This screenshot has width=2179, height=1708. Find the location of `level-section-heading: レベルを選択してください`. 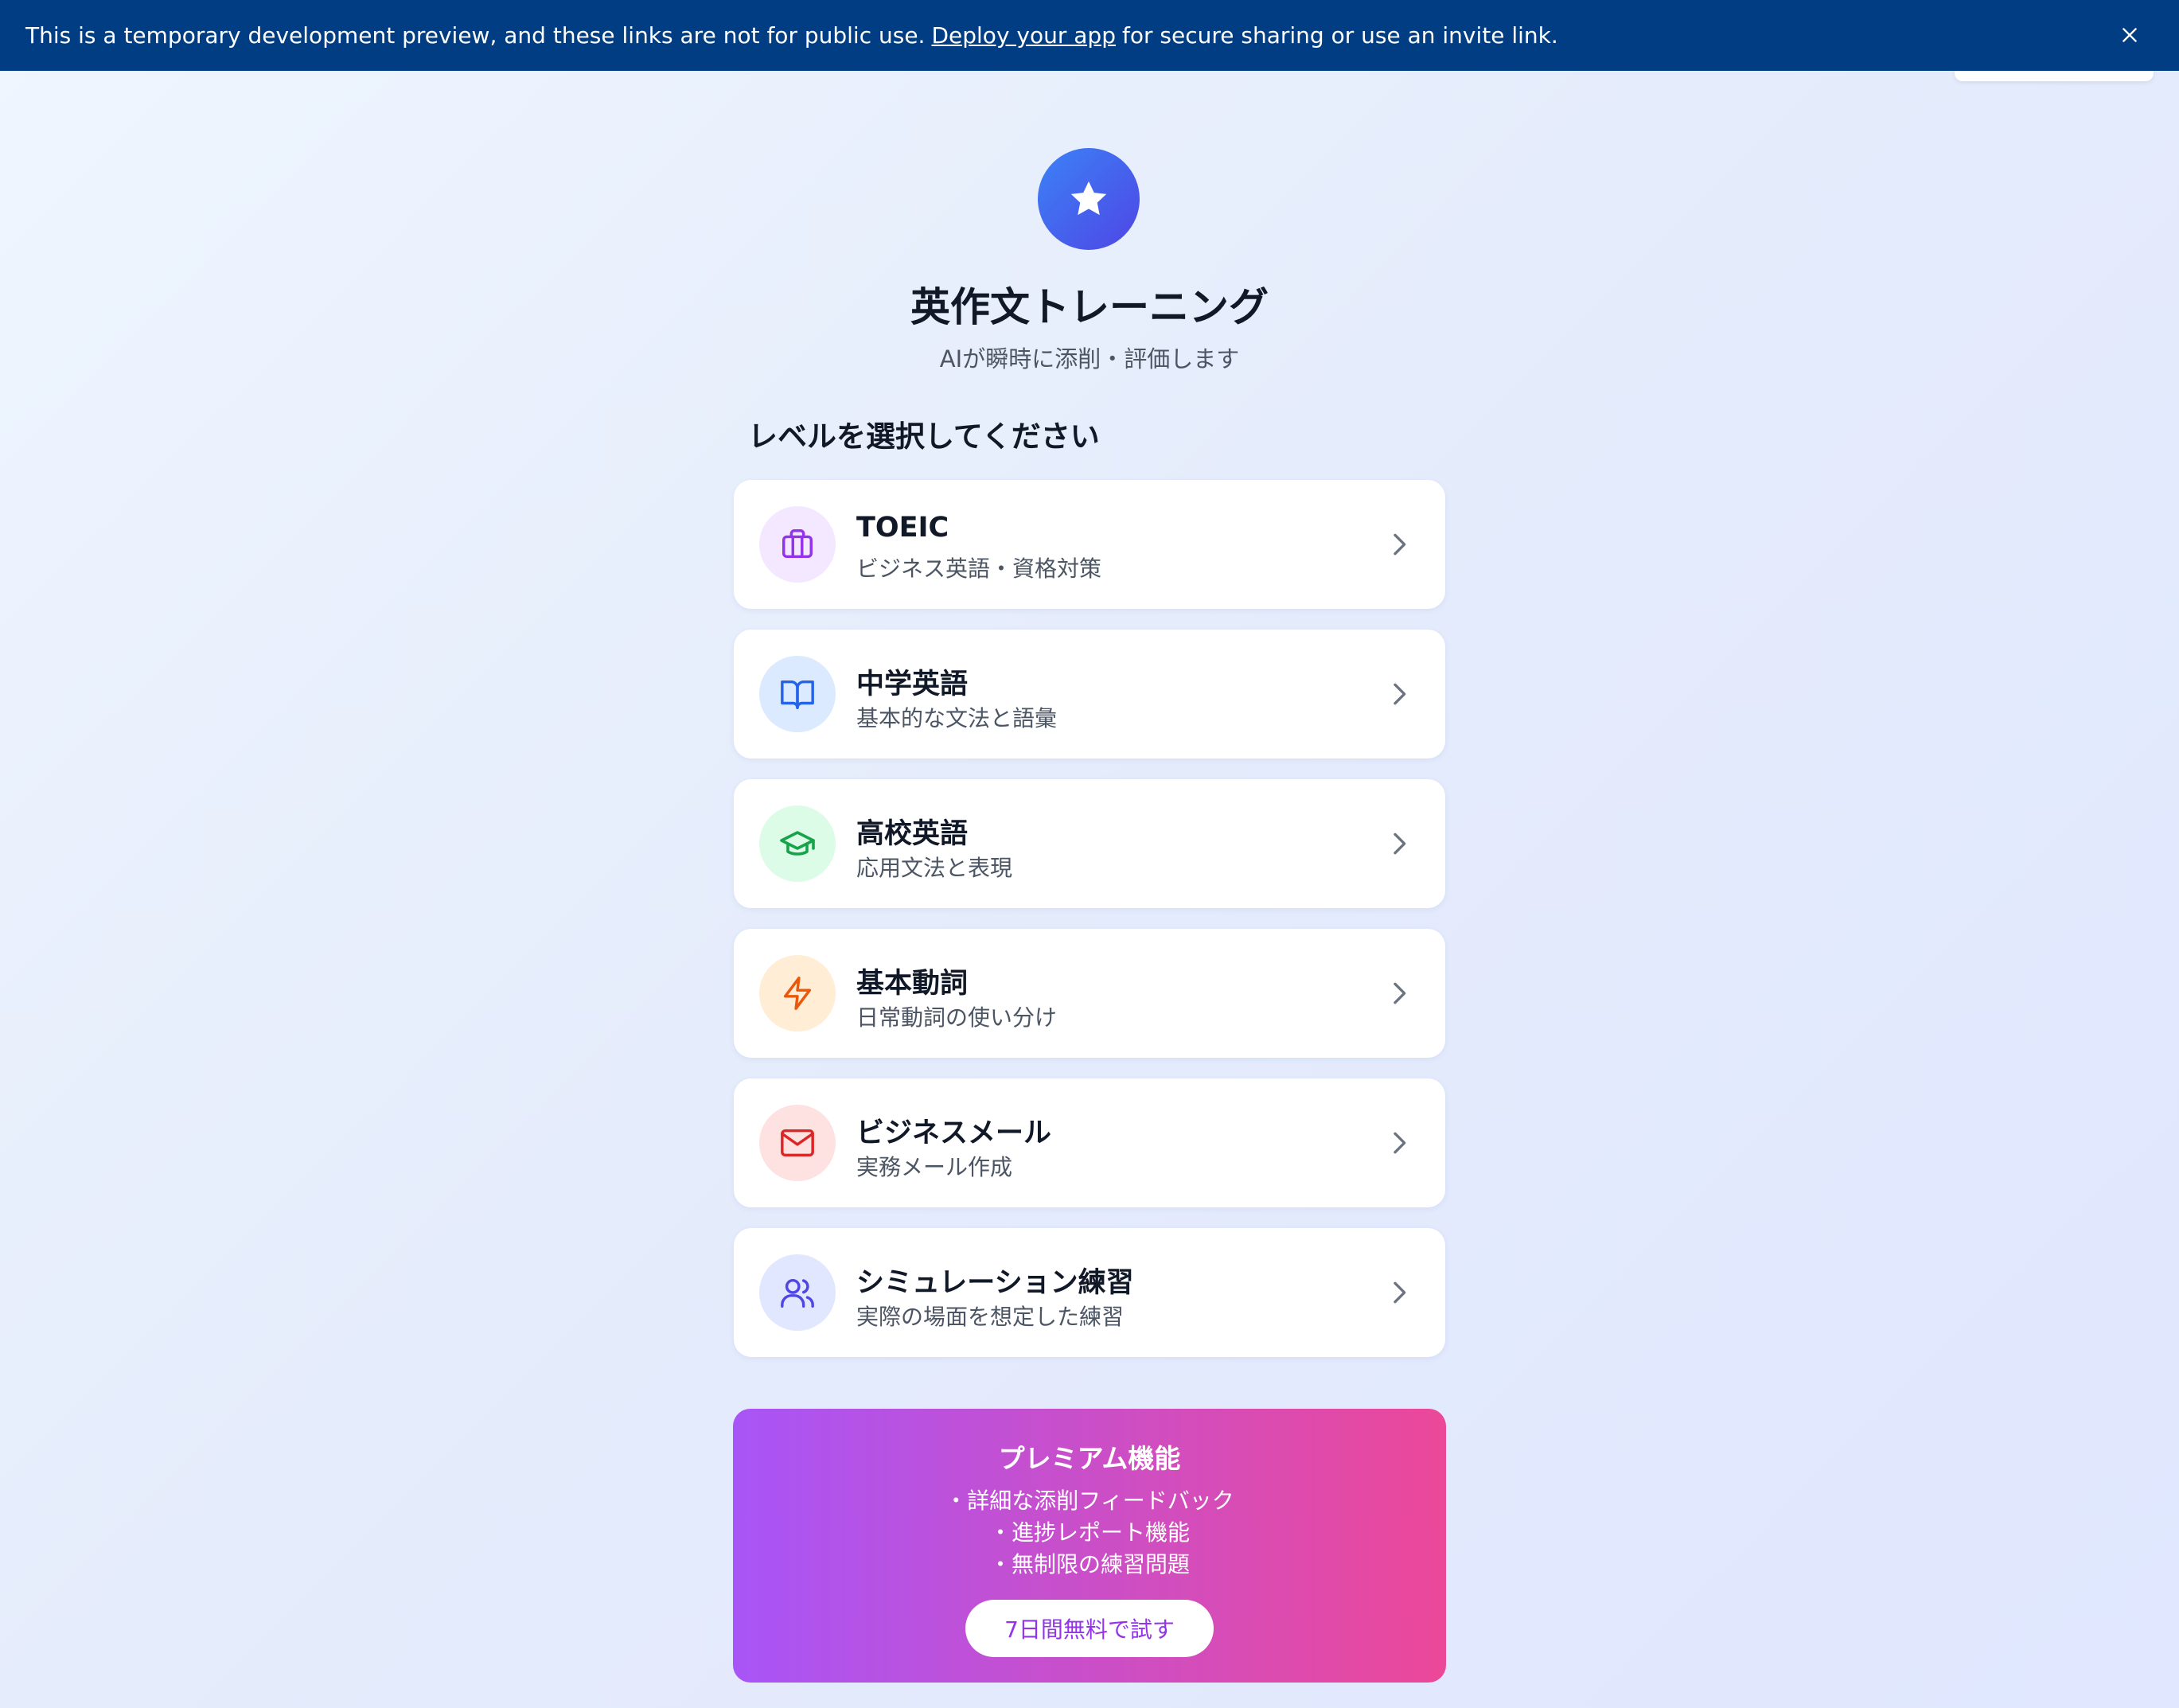

level-section-heading: レベルを選択してください is located at coordinates (924, 436).